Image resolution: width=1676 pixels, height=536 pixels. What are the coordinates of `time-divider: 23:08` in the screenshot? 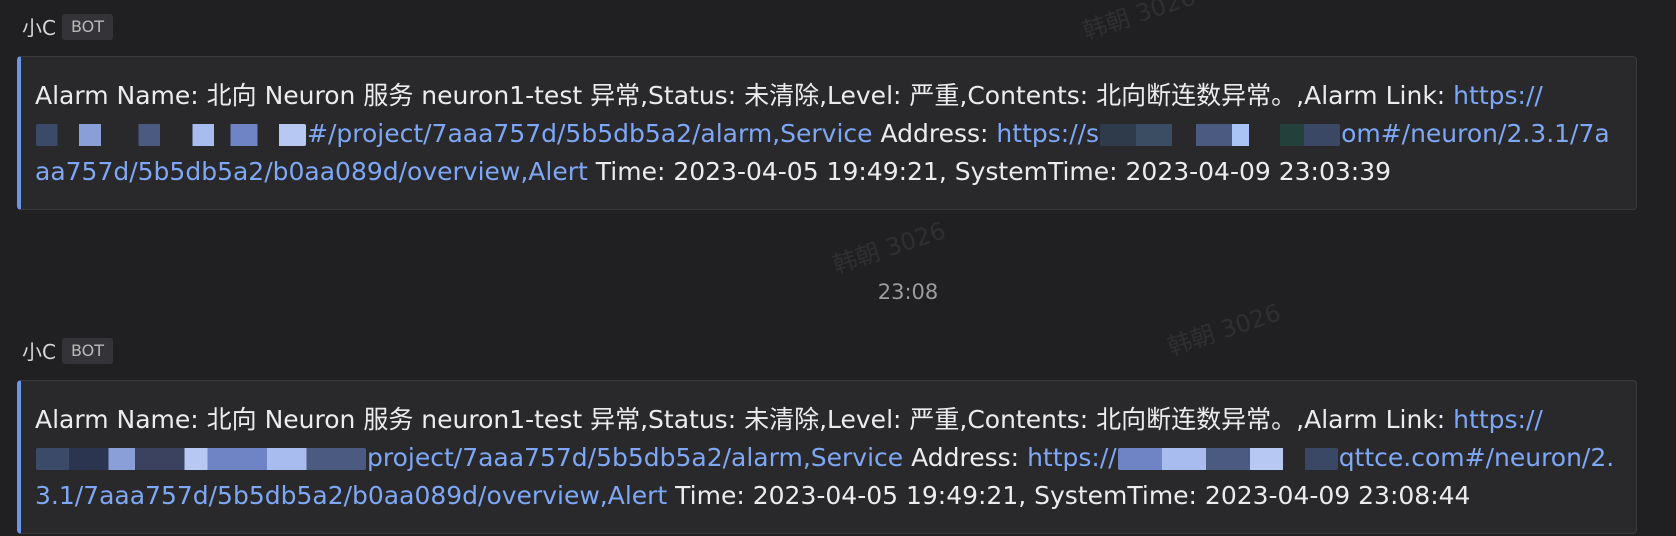 It's located at (908, 292).